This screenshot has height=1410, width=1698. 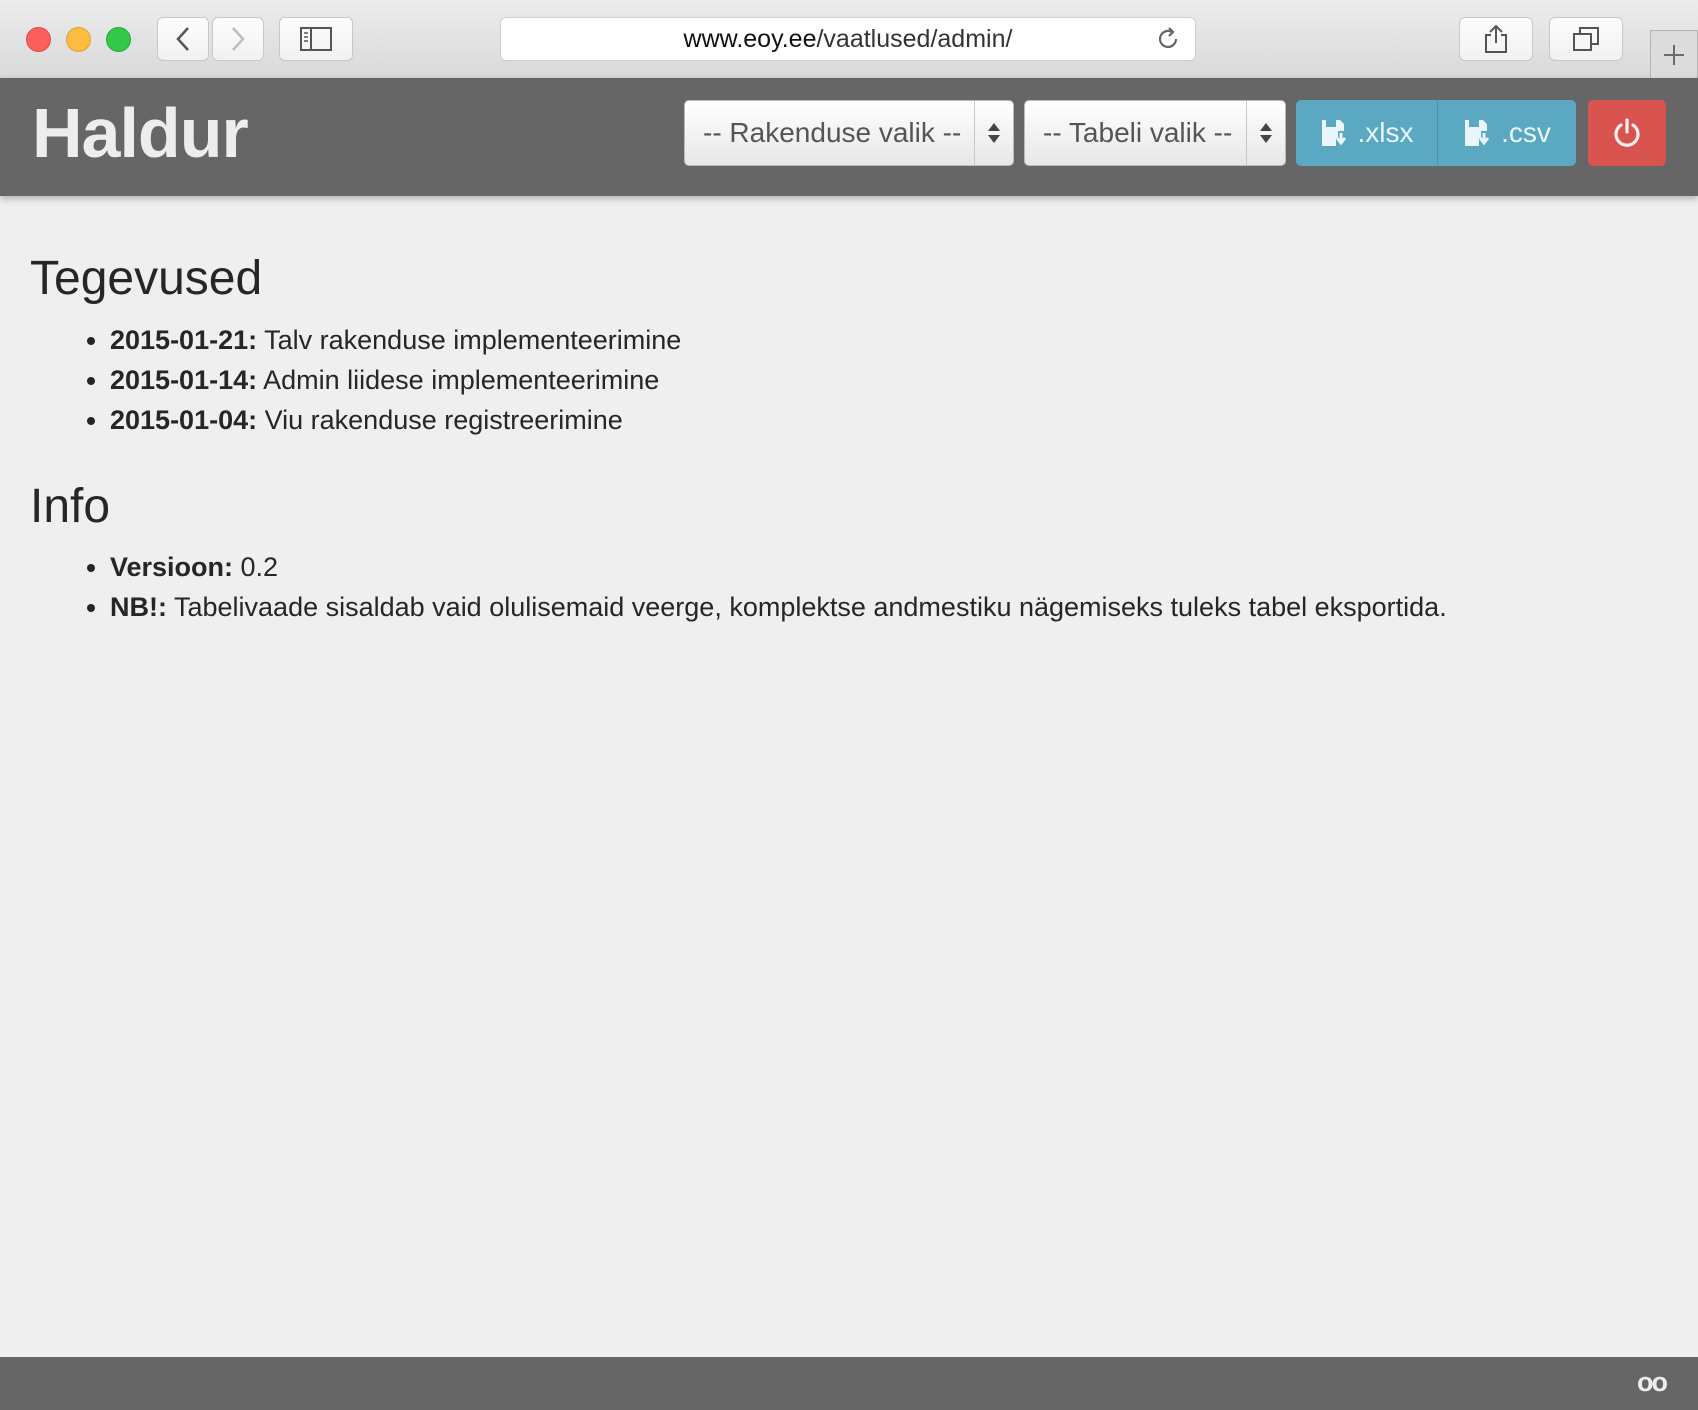 What do you see at coordinates (138, 607) in the screenshot?
I see `info-label: NB!:` at bounding box center [138, 607].